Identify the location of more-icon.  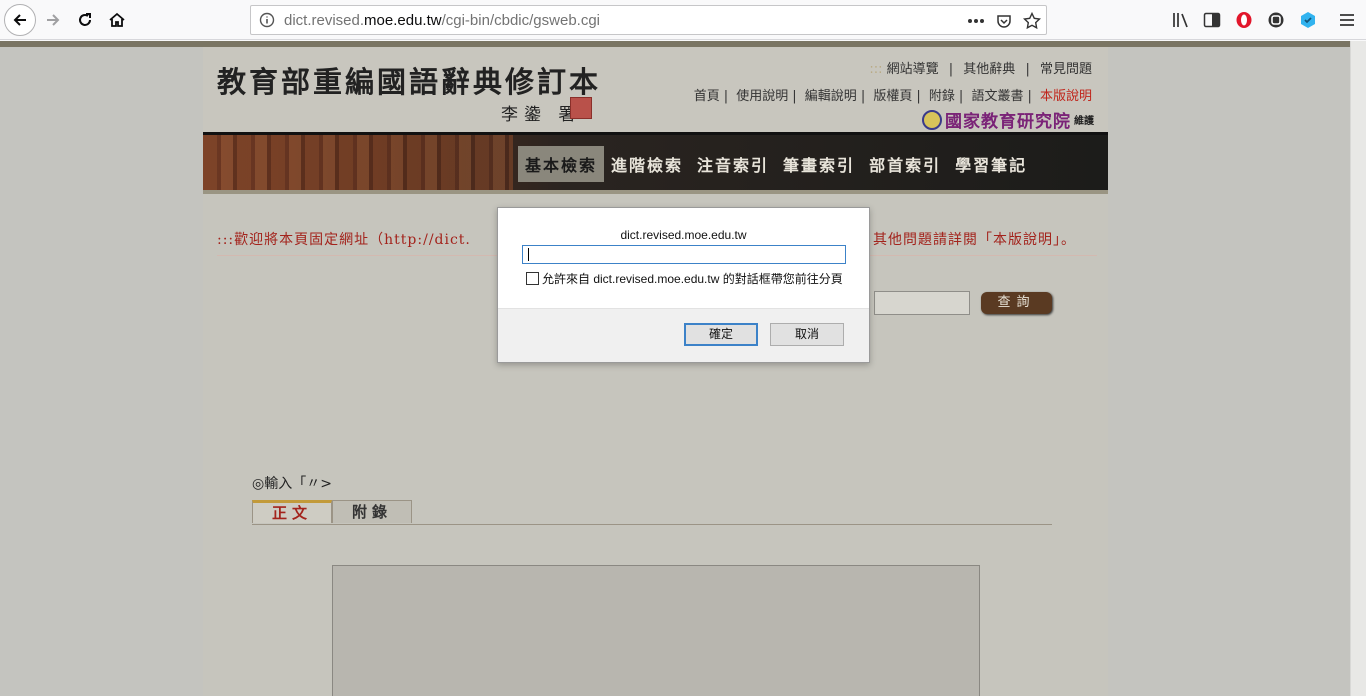
(976, 21).